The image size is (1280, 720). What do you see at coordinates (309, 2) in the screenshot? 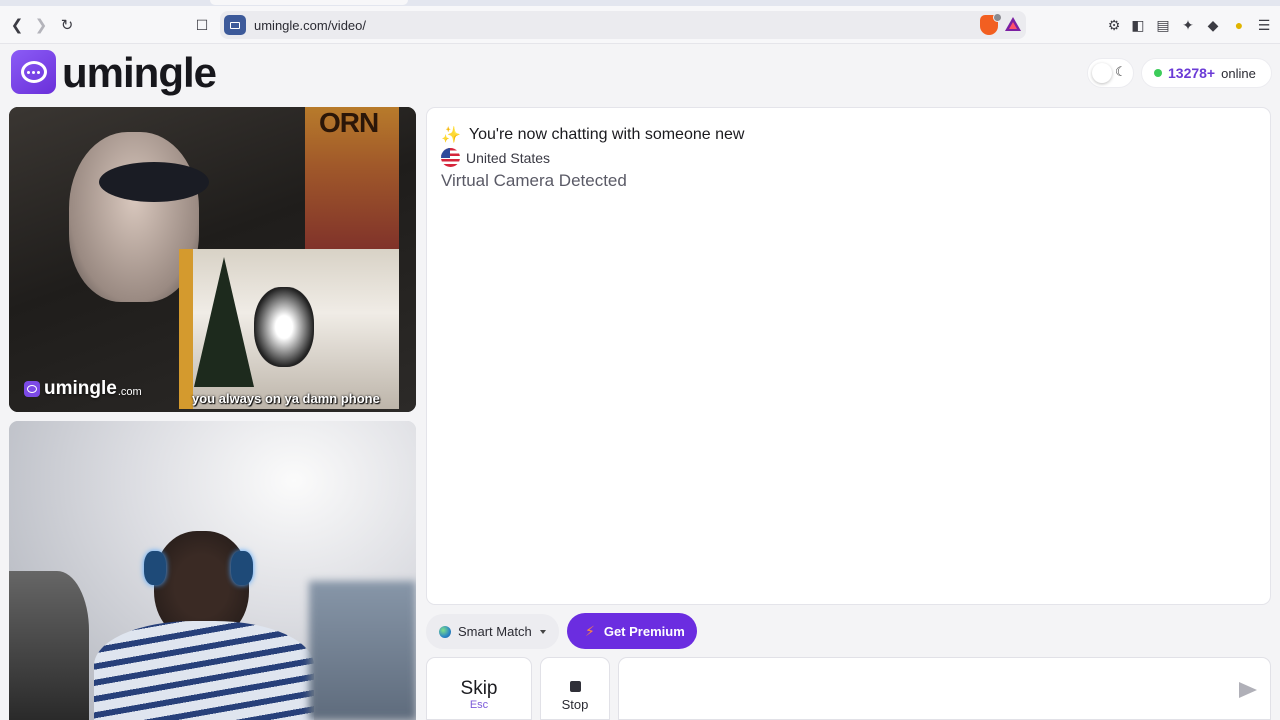
I see `active-tab` at bounding box center [309, 2].